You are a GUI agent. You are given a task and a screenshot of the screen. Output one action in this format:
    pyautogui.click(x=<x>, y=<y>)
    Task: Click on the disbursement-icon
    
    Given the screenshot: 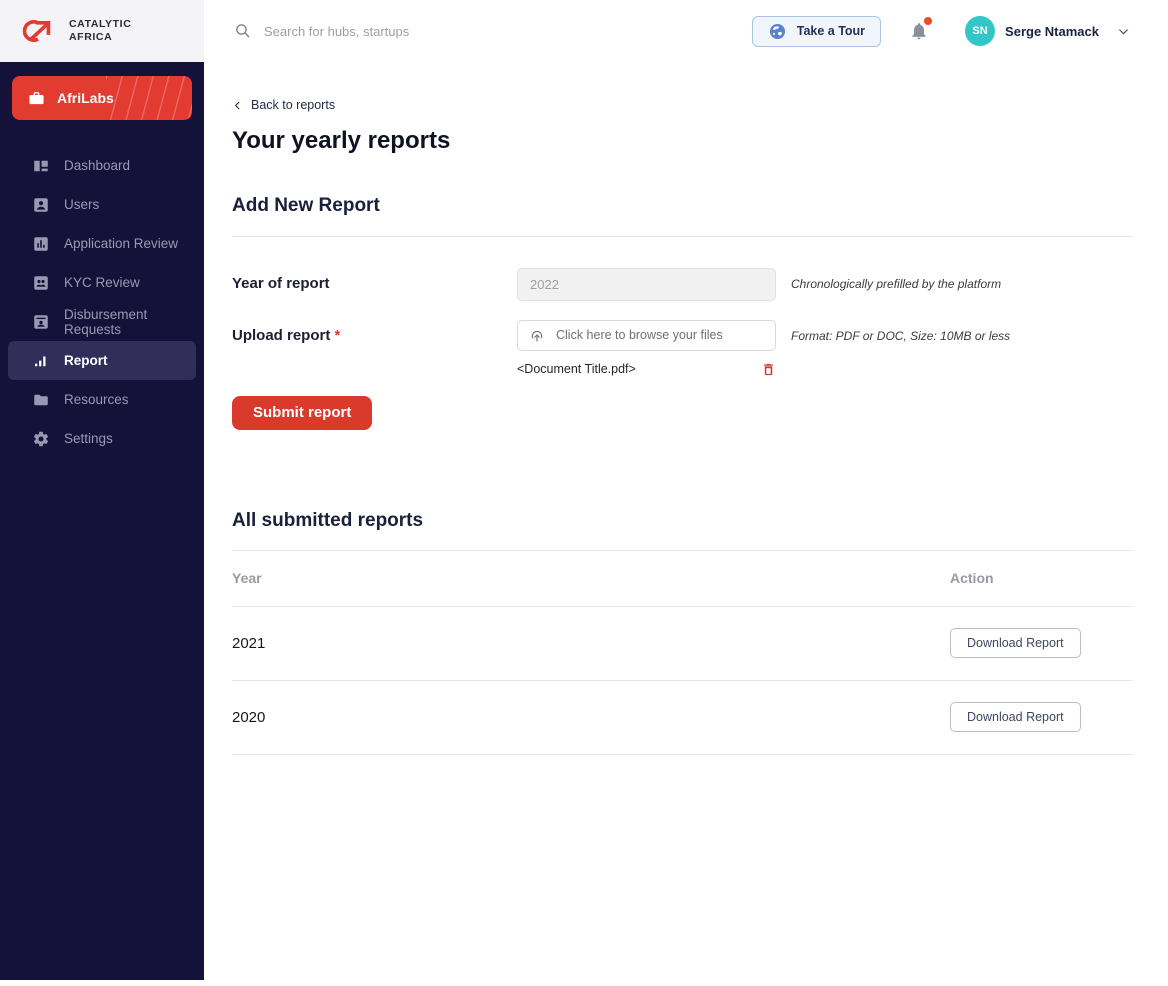 What is the action you would take?
    pyautogui.click(x=41, y=322)
    